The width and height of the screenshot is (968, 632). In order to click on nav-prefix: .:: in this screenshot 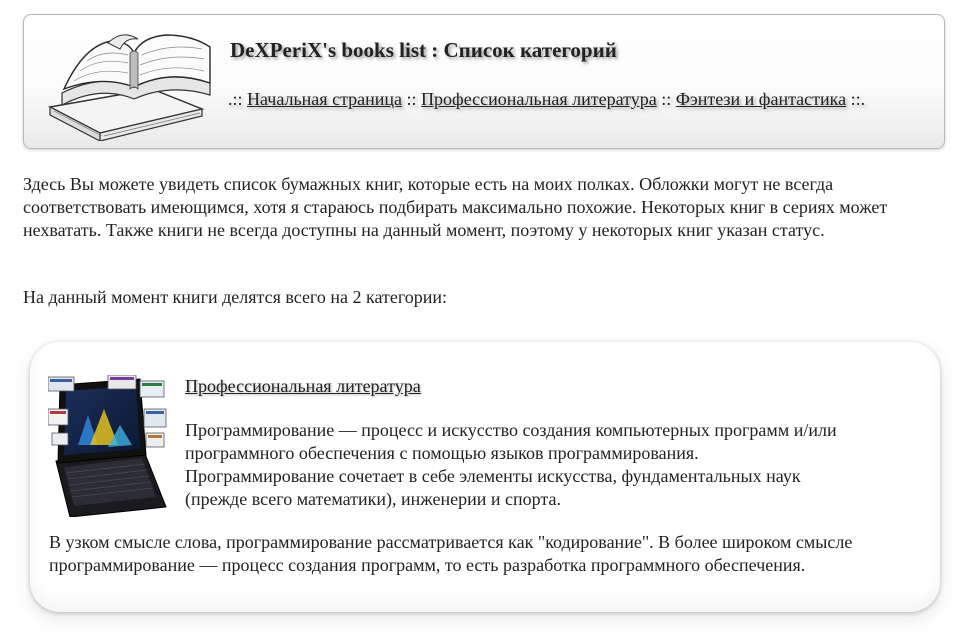, I will do `click(235, 99)`.